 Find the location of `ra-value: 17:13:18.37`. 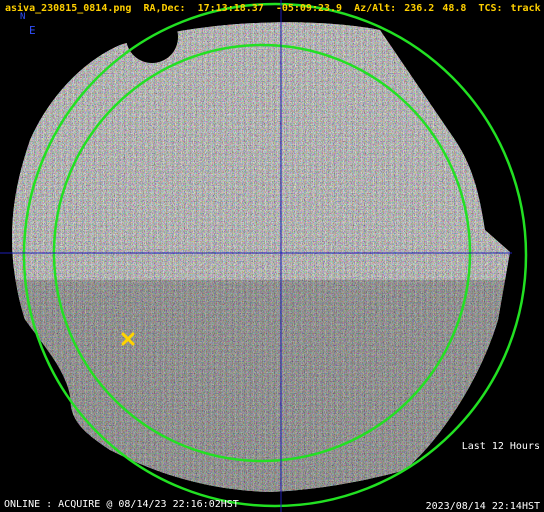

ra-value: 17:13:18.37 is located at coordinates (230, 8).